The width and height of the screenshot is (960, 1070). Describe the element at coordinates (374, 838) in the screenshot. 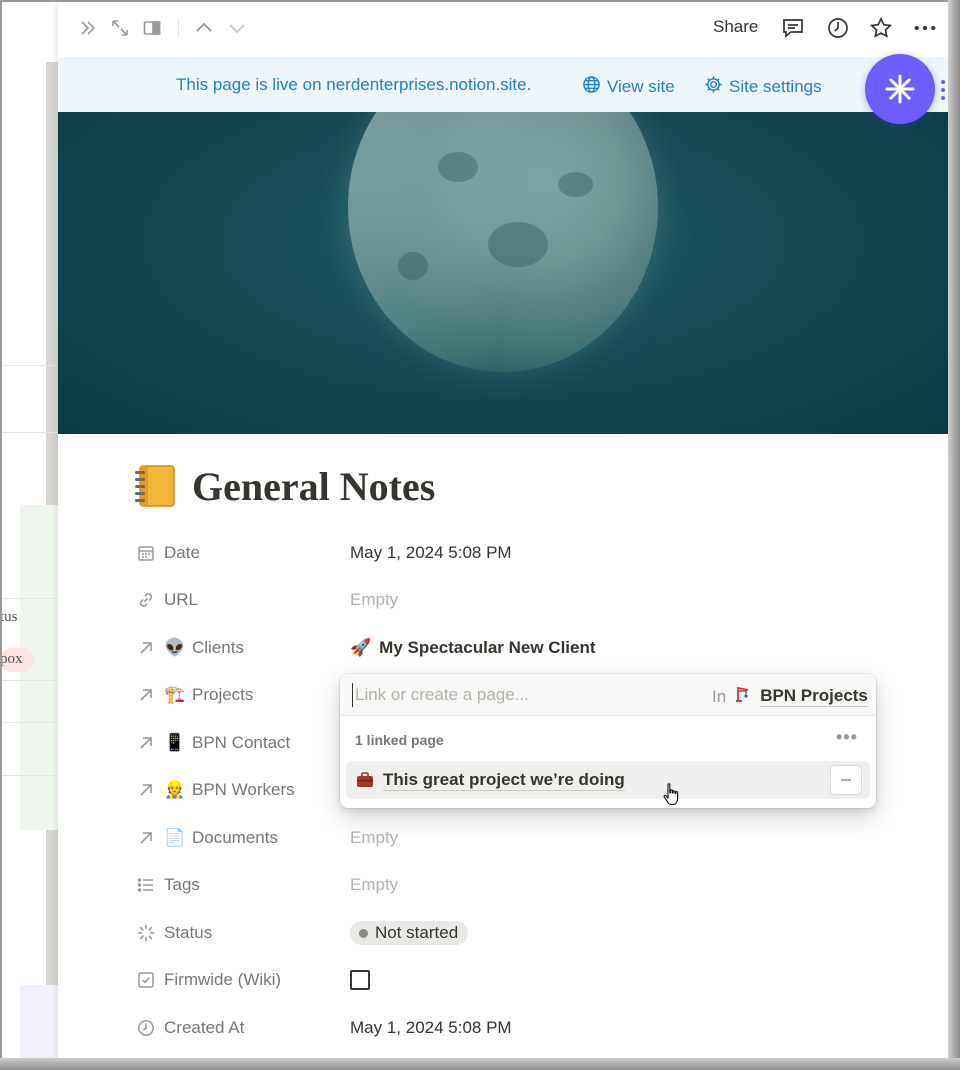

I see `property-value-documents: Empty` at that location.